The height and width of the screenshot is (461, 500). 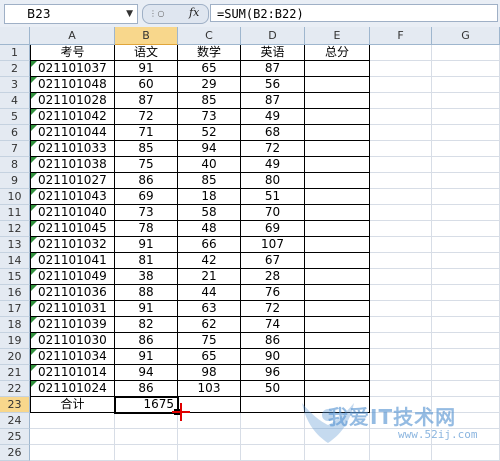 What do you see at coordinates (129, 14) in the screenshot?
I see `name-box-dropdown-icon: ▼` at bounding box center [129, 14].